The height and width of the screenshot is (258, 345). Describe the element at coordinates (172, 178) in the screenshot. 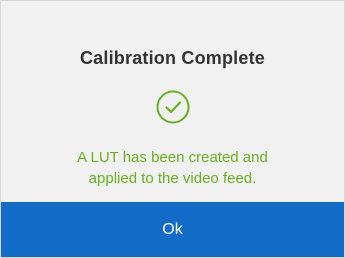

I see `message-line-2: applied to the video feed.` at that location.